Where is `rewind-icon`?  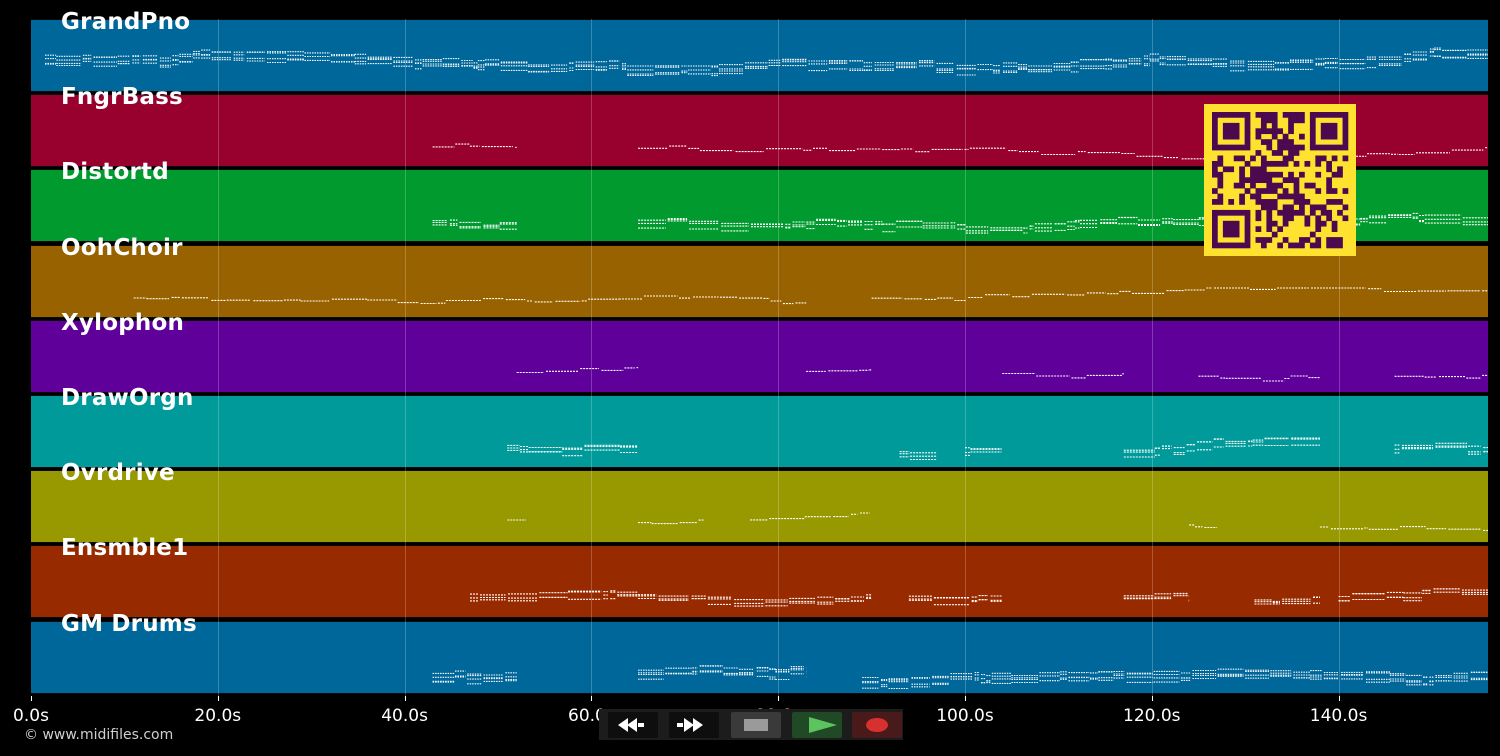 rewind-icon is located at coordinates (631, 725).